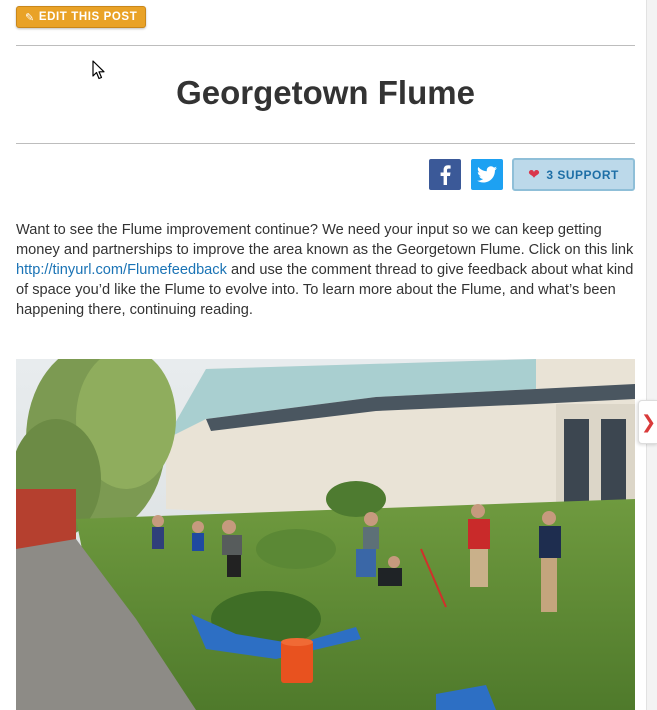  Describe the element at coordinates (88, 17) in the screenshot. I see `edit-post-label: EDIT THIS POST` at that location.